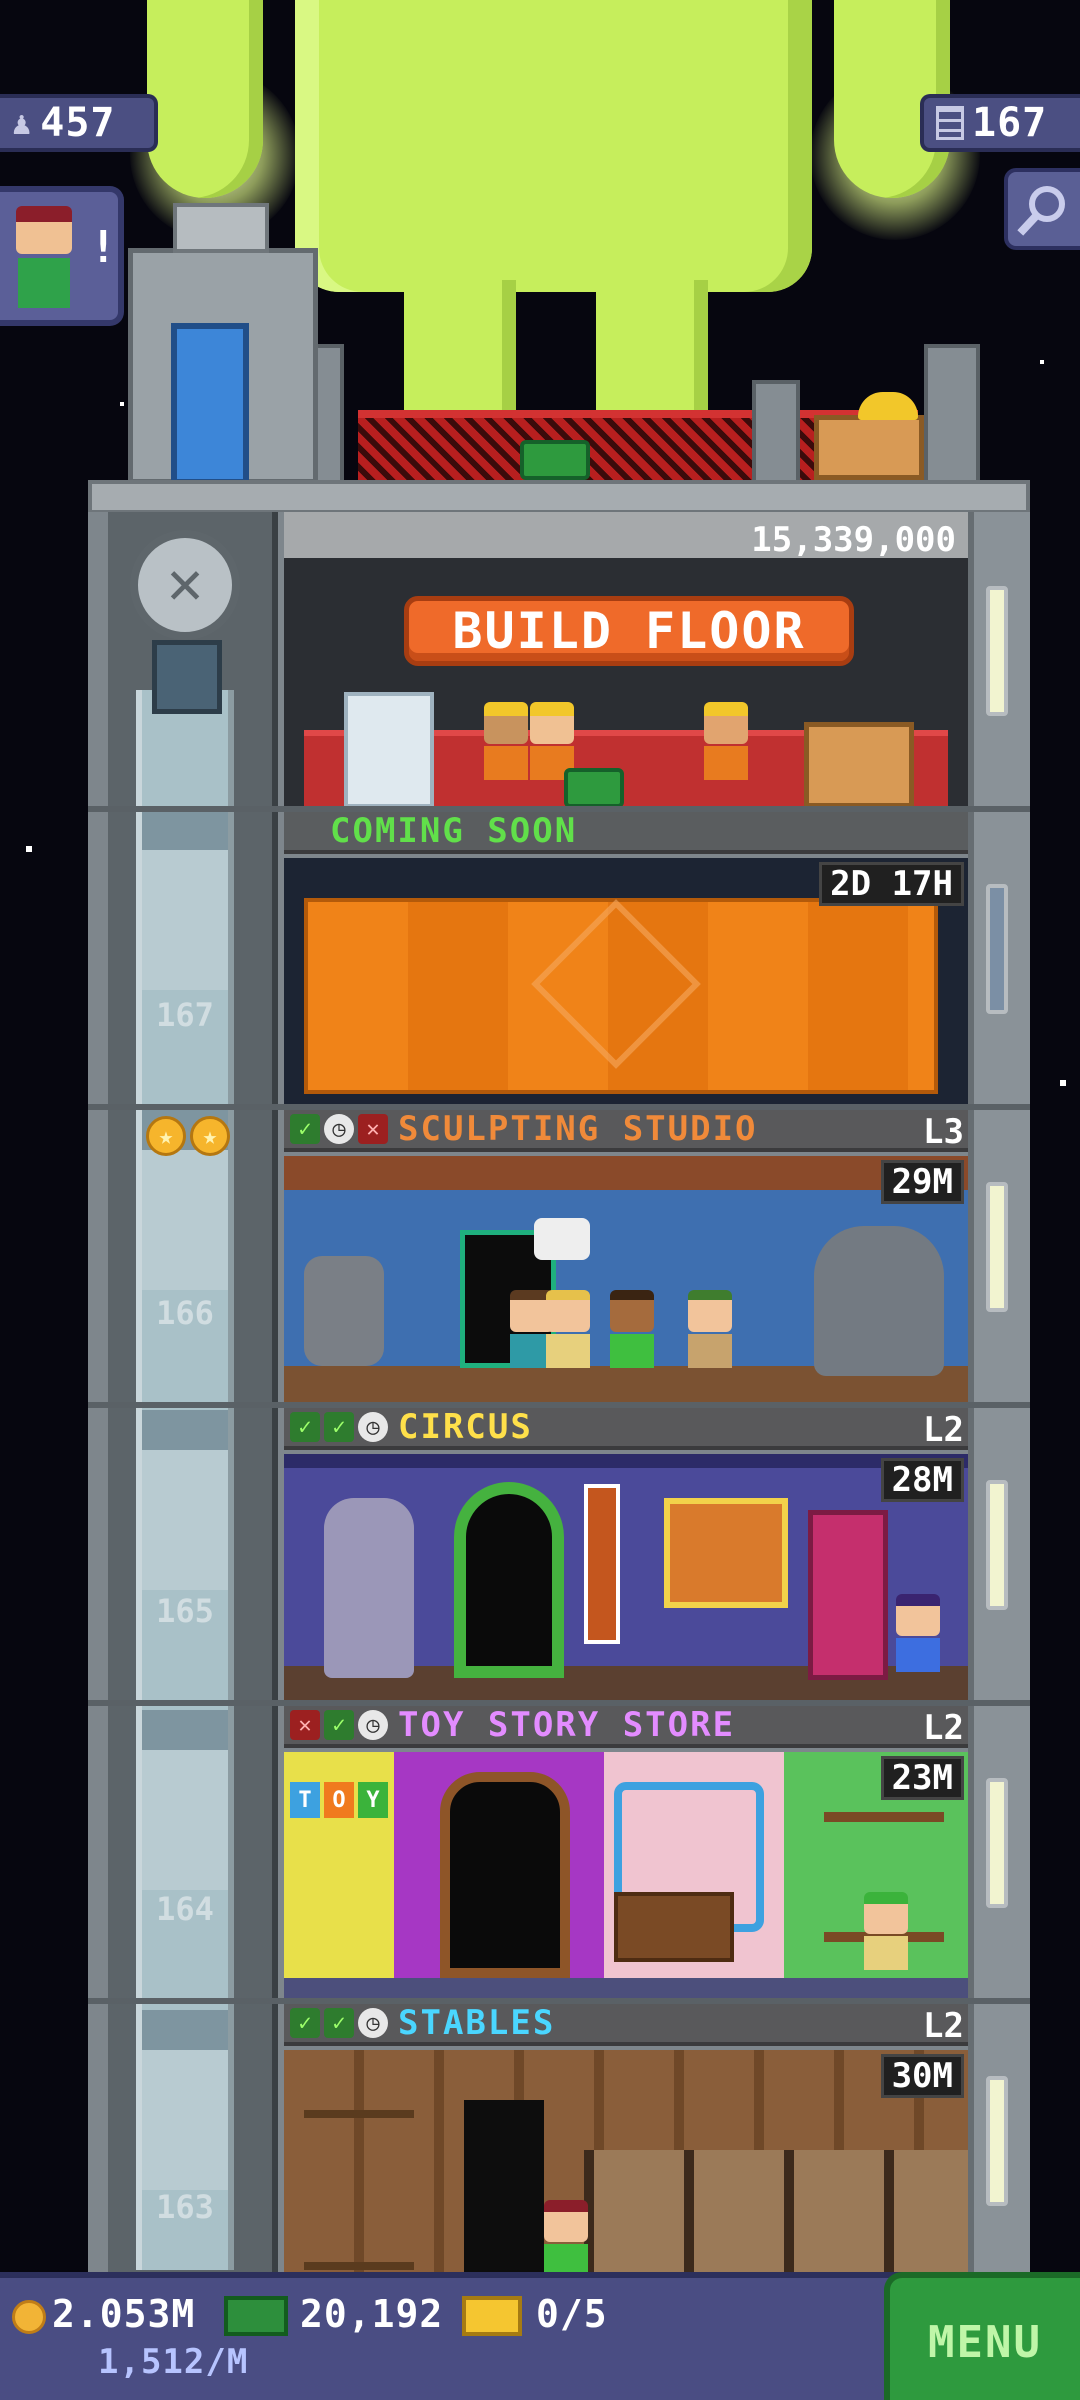  What do you see at coordinates (626, 832) in the screenshot?
I see `coming-soon-header: COMING SOON` at bounding box center [626, 832].